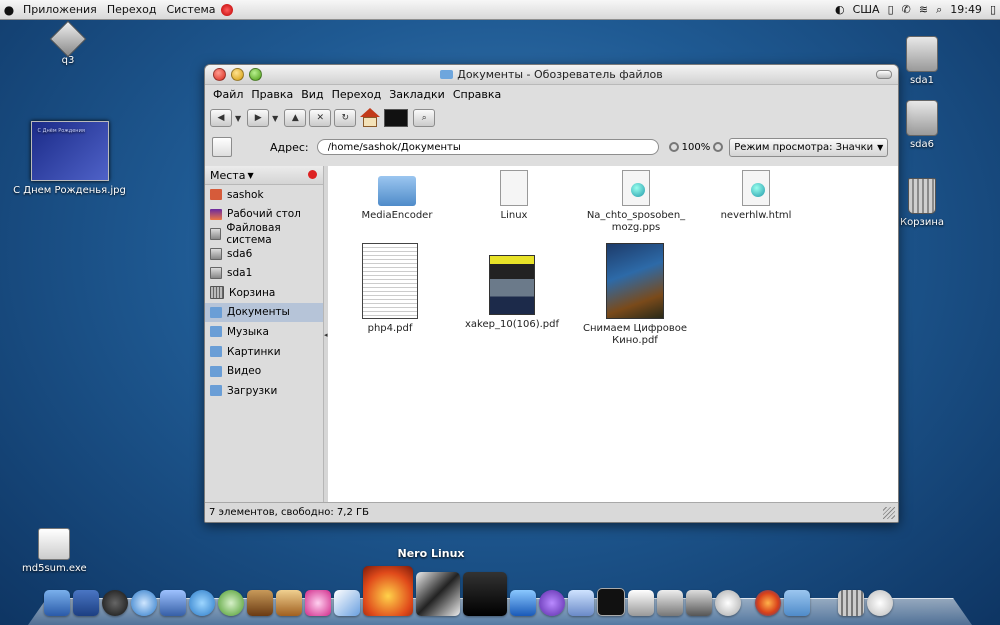 This screenshot has height=625, width=1000. Describe the element at coordinates (320, 118) in the screenshot. I see `stop-button: ✕` at that location.